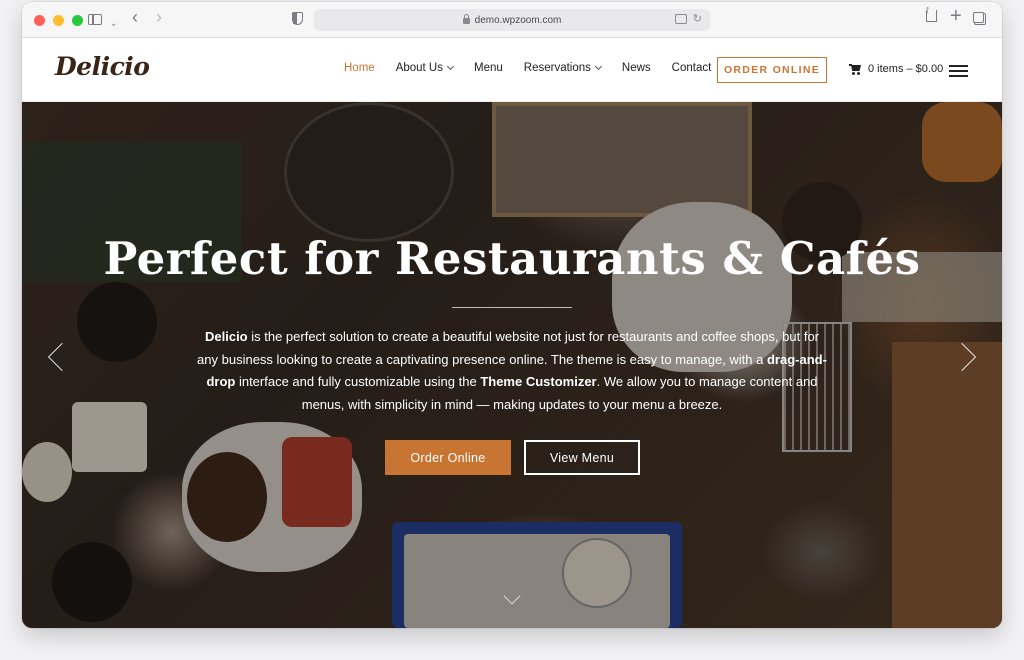 The width and height of the screenshot is (1024, 660). Describe the element at coordinates (680, 19) in the screenshot. I see `translate-icon` at that location.